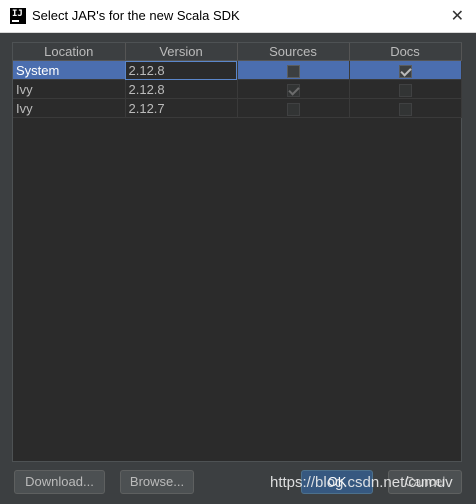 The height and width of the screenshot is (504, 476). Describe the element at coordinates (181, 52) in the screenshot. I see `column-header-version: Version` at that location.